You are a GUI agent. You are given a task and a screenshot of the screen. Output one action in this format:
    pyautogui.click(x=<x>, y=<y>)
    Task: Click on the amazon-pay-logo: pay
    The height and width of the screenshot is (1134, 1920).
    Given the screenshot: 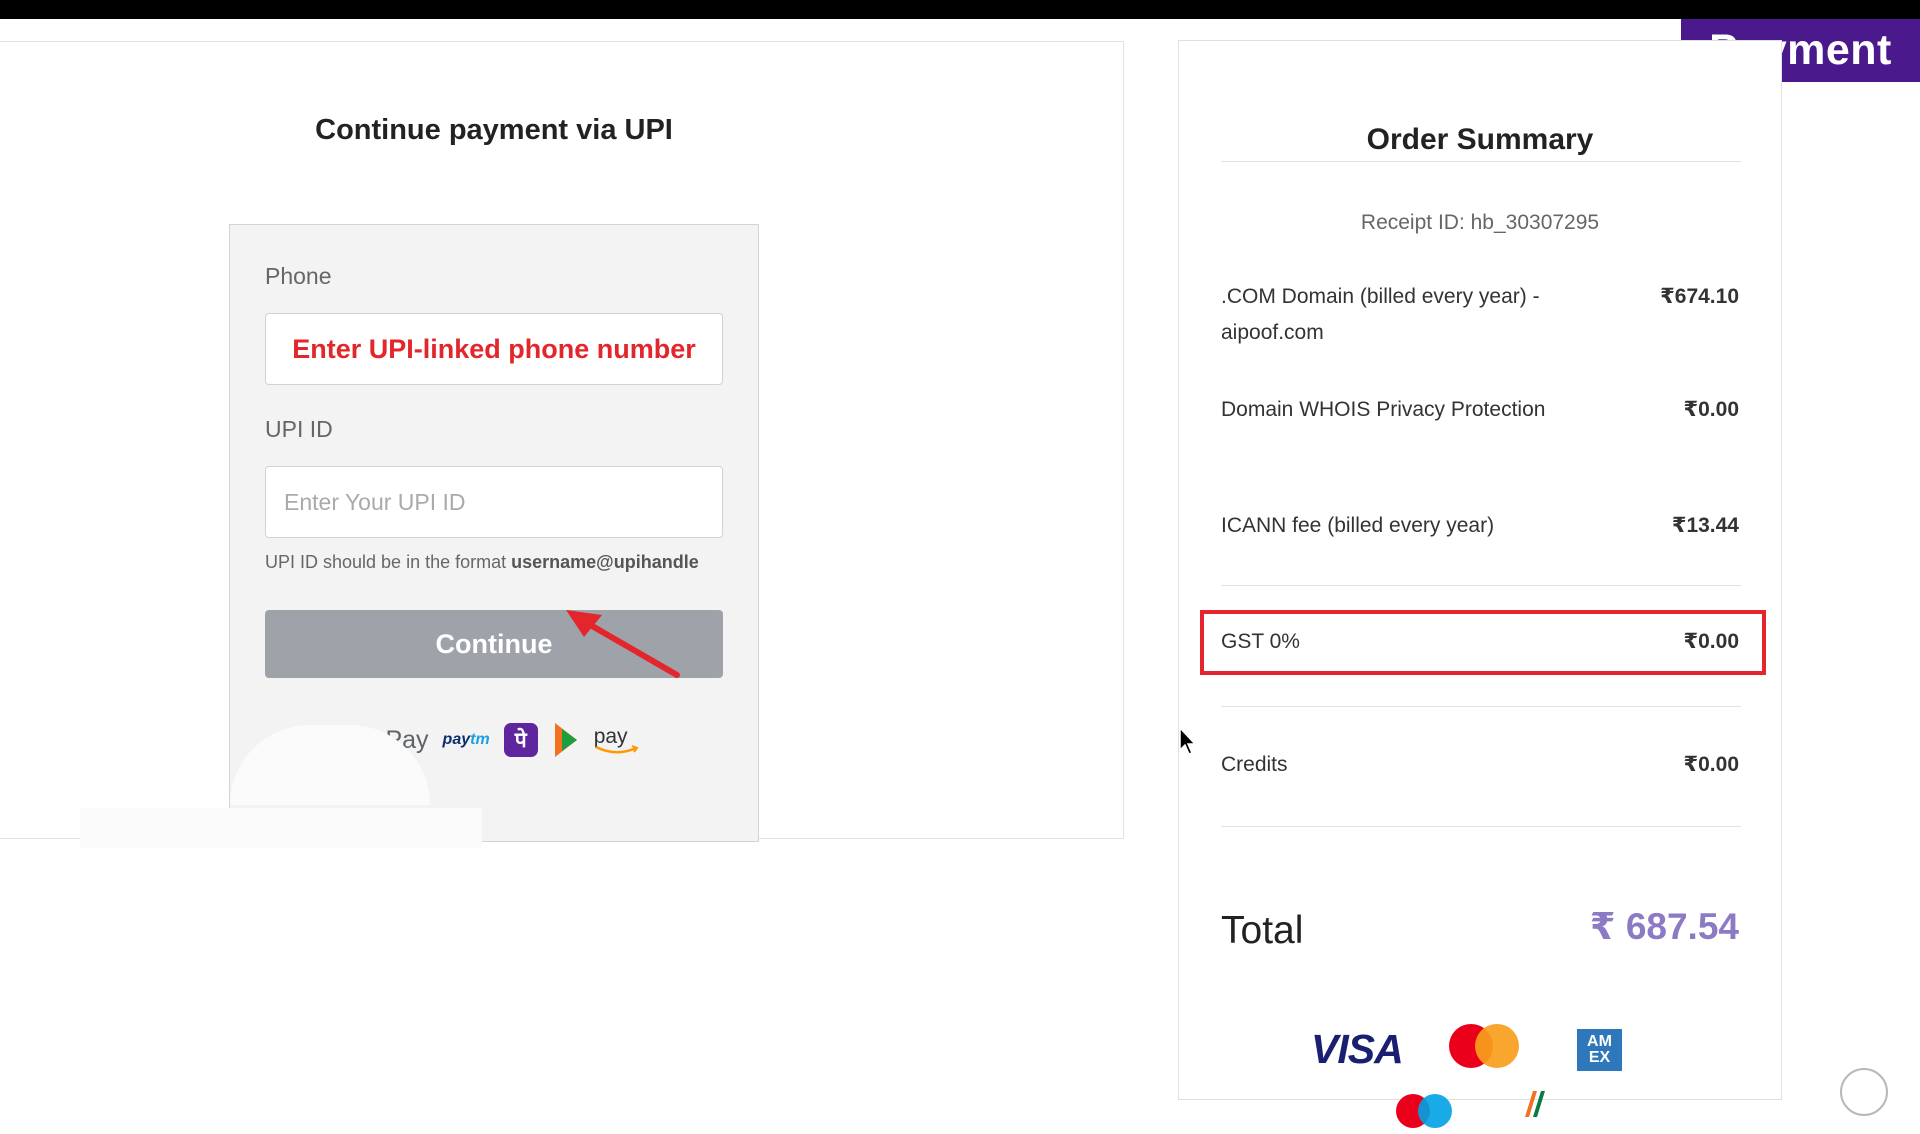 What is the action you would take?
    pyautogui.click(x=616, y=740)
    